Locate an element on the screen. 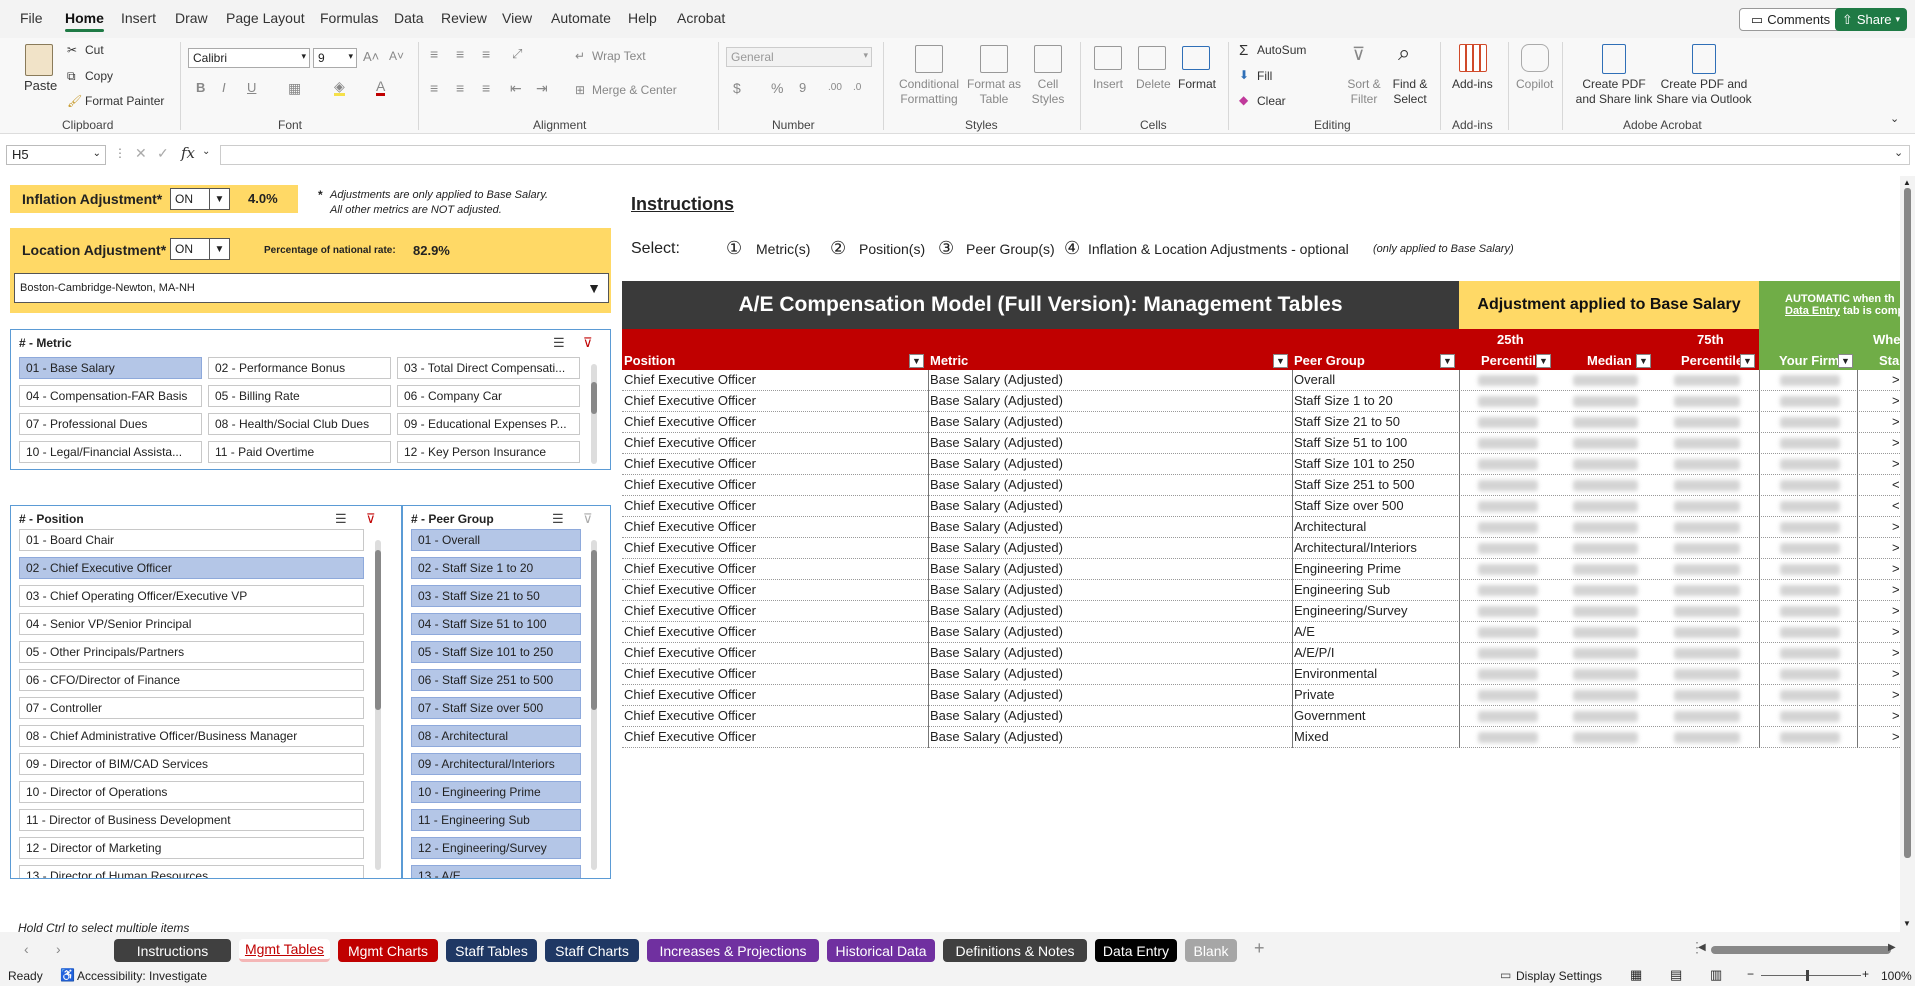 The height and width of the screenshot is (986, 1915). copy-button: Copy is located at coordinates (99, 76).